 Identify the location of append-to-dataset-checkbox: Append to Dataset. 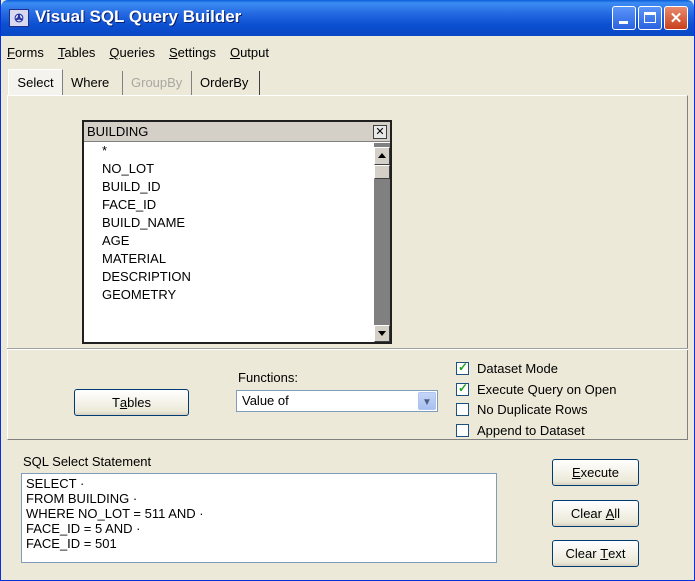
(520, 430).